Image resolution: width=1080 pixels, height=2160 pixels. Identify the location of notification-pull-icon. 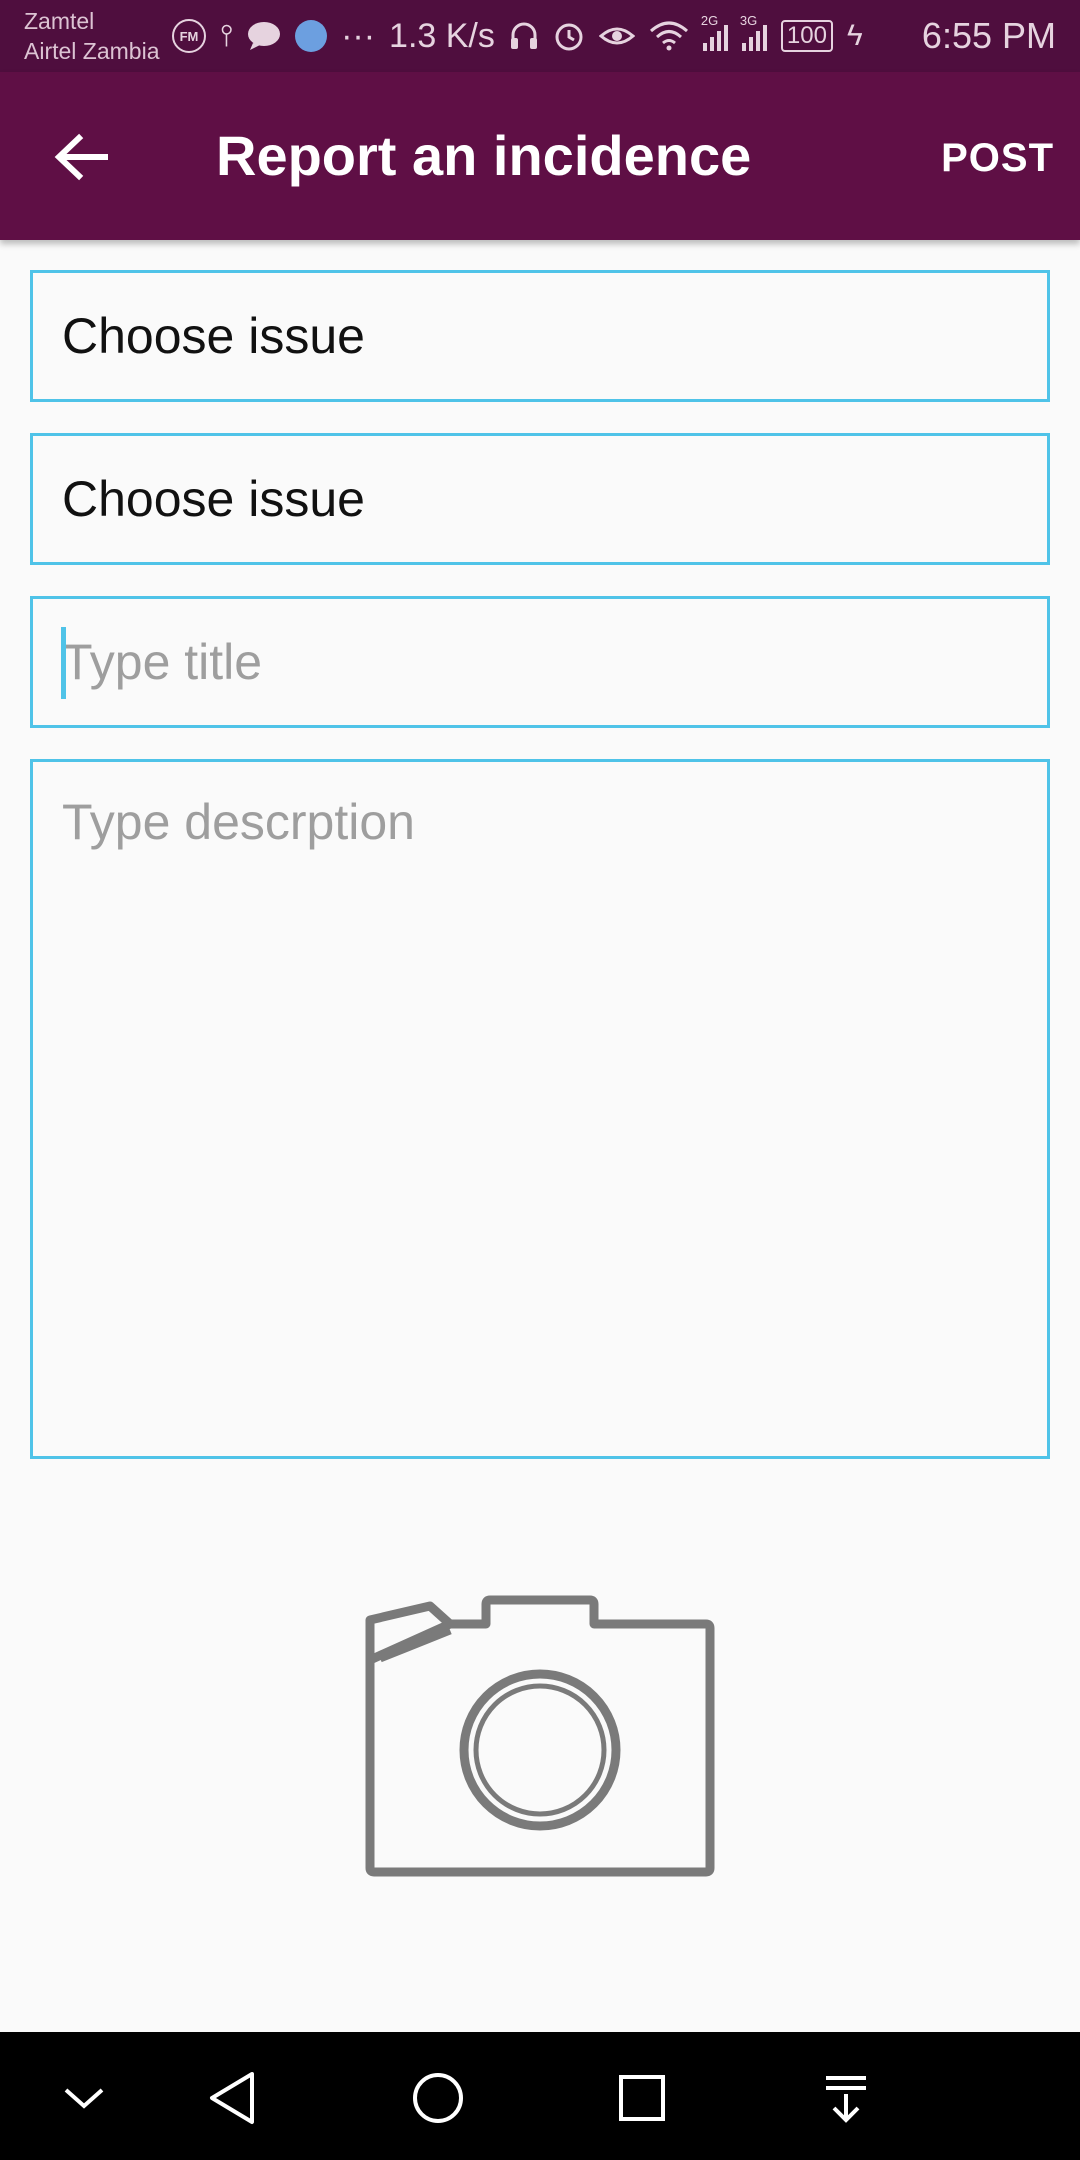
(846, 2099).